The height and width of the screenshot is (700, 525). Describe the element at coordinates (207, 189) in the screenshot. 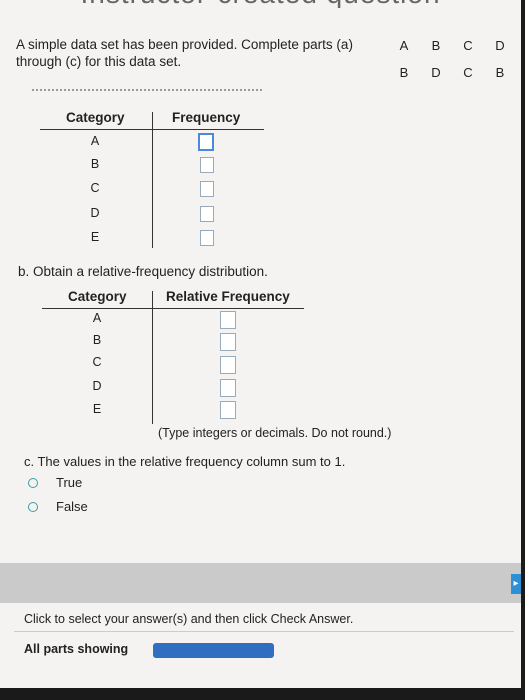

I see `frequency-input-c` at that location.